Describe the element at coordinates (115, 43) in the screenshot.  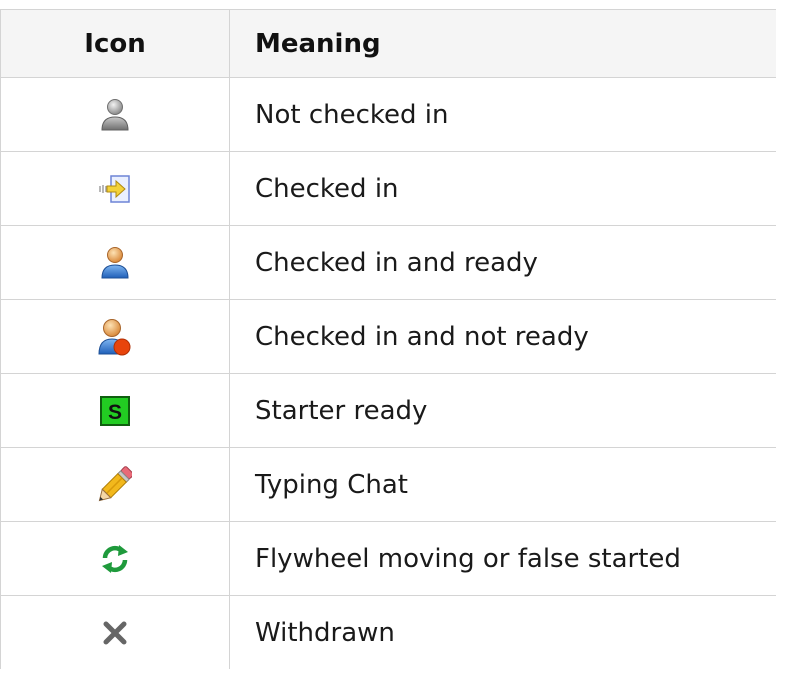
I see `column-header-icon: Icon` at that location.